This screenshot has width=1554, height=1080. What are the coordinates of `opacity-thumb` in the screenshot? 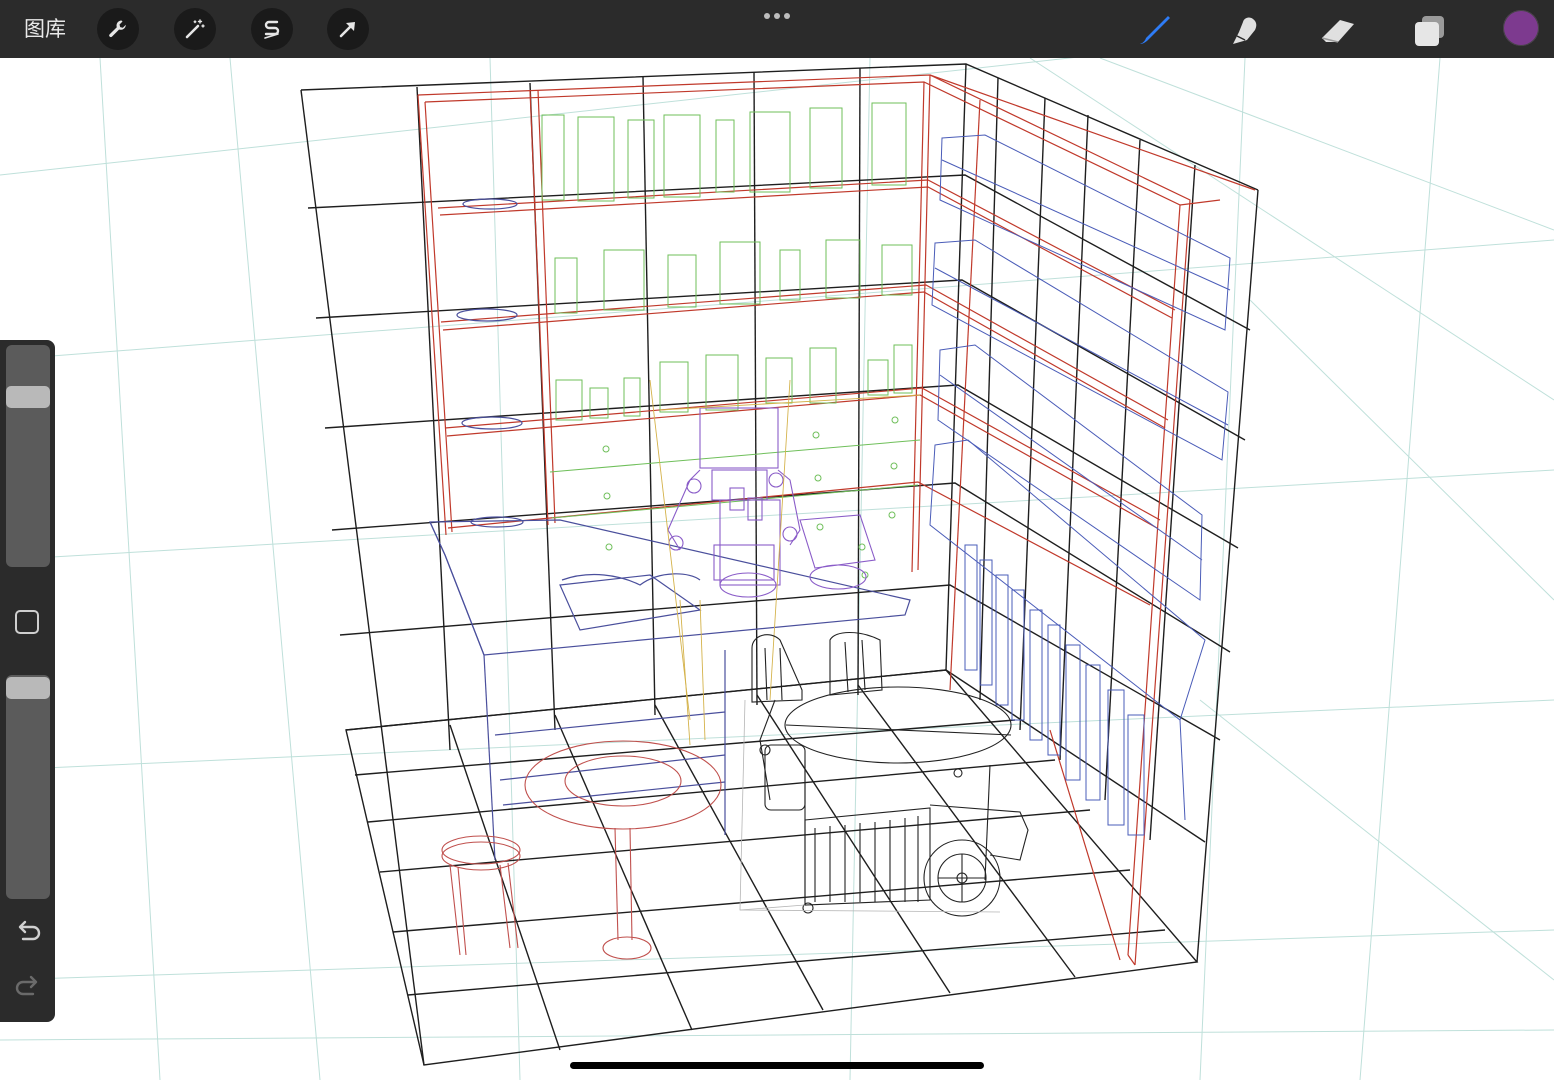 It's located at (28, 688).